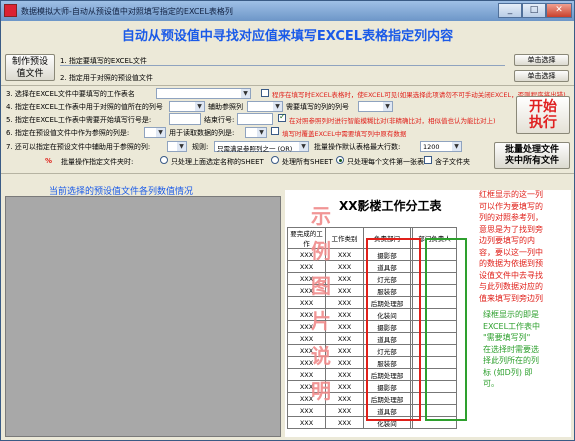  Describe the element at coordinates (541, 76) in the screenshot. I see `select-preset-button: 单击选择` at that location.